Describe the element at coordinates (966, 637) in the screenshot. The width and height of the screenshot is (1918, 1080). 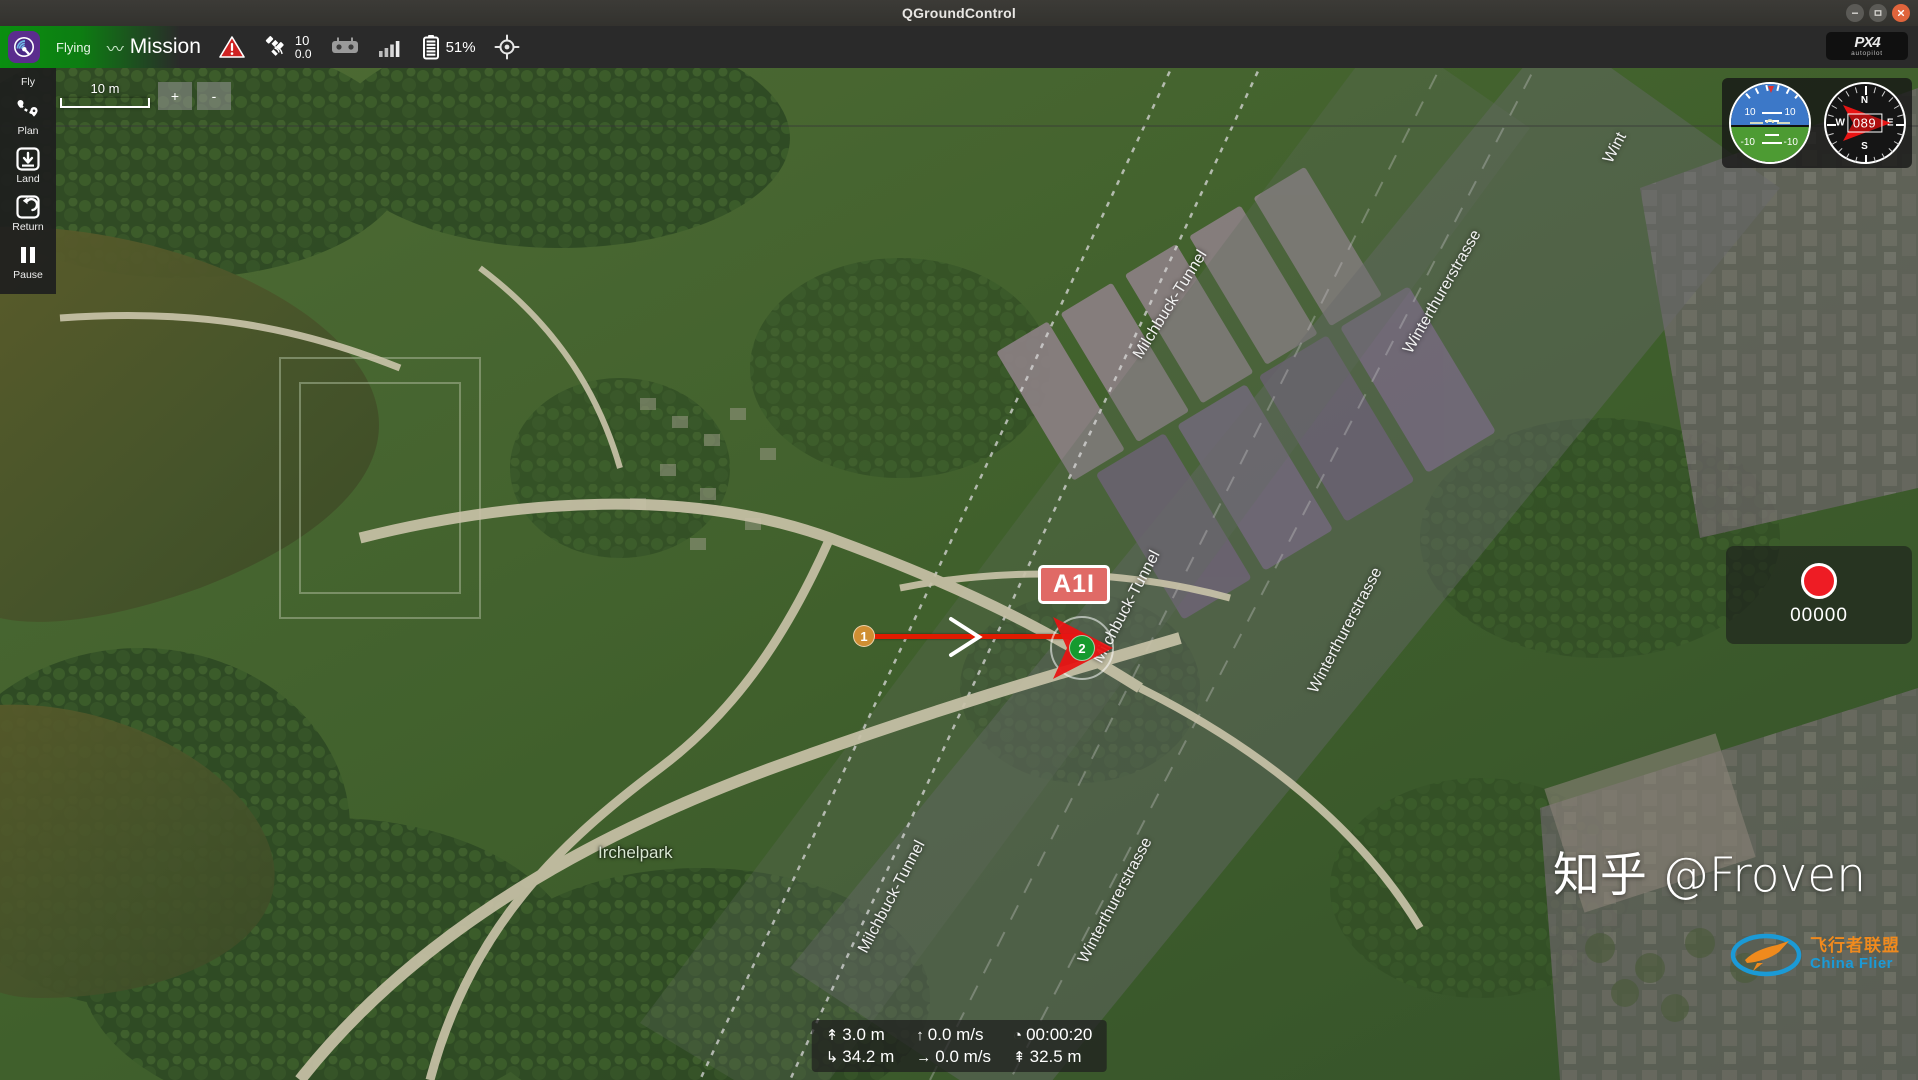
I see `heading-cross-icon` at that location.